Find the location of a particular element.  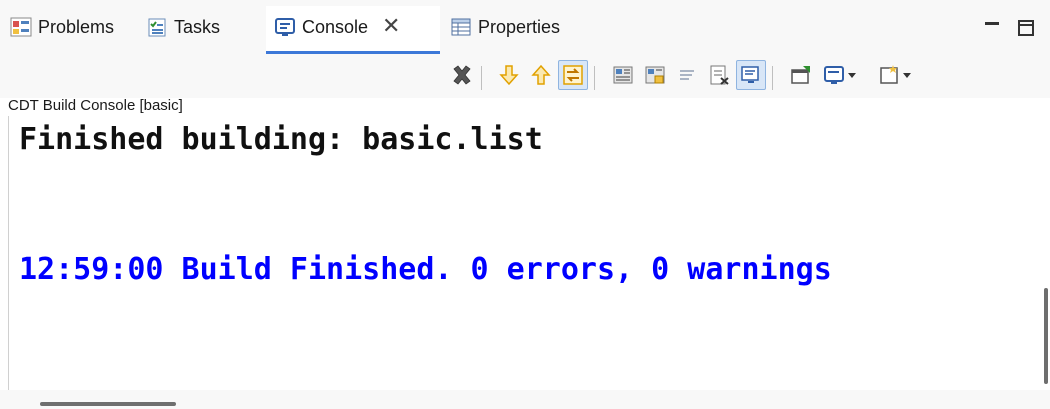

tasks-icon is located at coordinates (157, 27).